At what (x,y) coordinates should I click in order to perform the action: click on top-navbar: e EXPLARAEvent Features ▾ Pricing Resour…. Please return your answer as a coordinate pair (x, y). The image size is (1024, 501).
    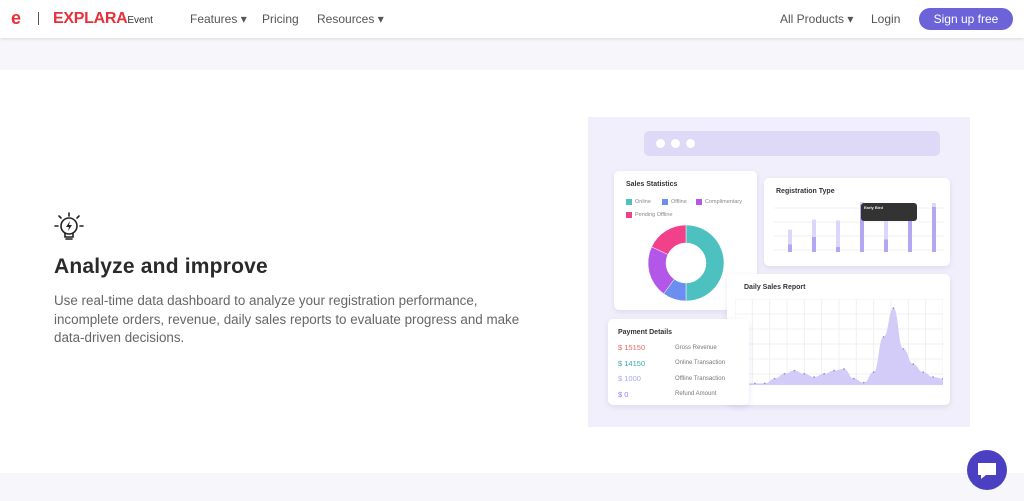
    Looking at the image, I should click on (512, 19).